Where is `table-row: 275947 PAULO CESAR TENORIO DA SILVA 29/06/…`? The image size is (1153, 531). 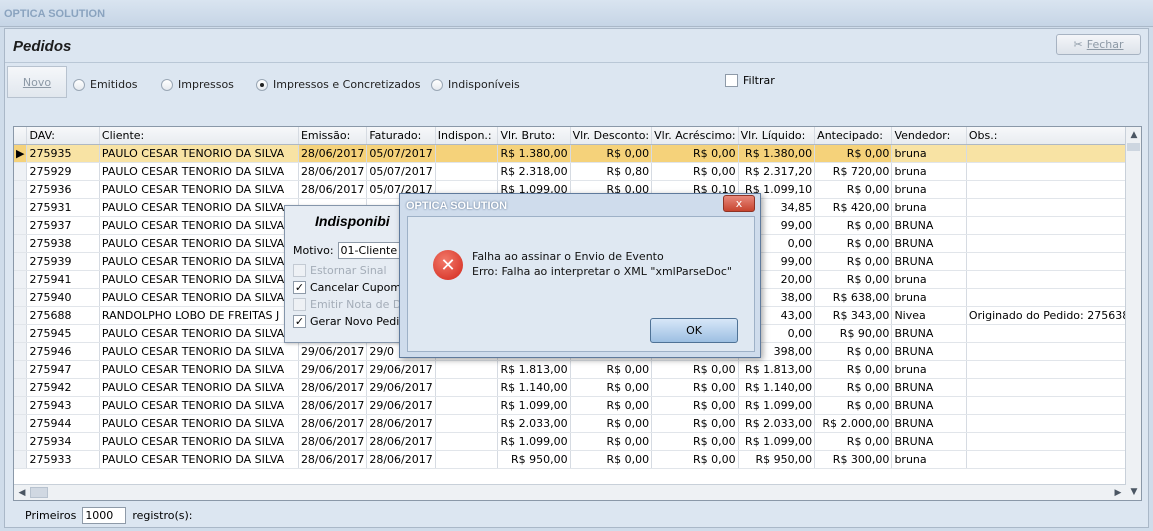 table-row: 275947 PAULO CESAR TENORIO DA SILVA 29/06/… is located at coordinates (577, 369).